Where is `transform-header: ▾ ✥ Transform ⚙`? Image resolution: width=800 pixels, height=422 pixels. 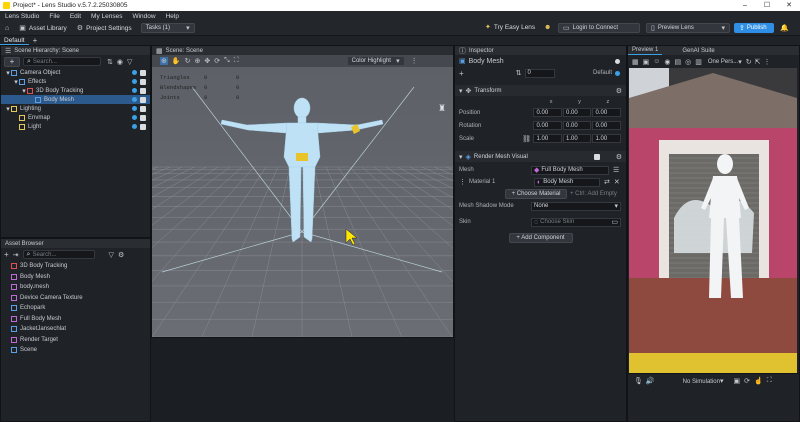 transform-header: ▾ ✥ Transform ⚙ is located at coordinates (540, 90).